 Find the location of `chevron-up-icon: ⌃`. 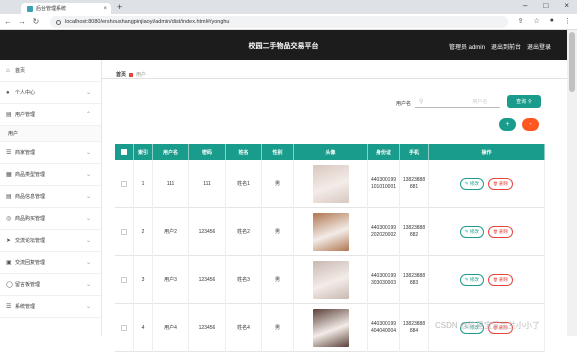

chevron-up-icon: ⌃ is located at coordinates (88, 115).